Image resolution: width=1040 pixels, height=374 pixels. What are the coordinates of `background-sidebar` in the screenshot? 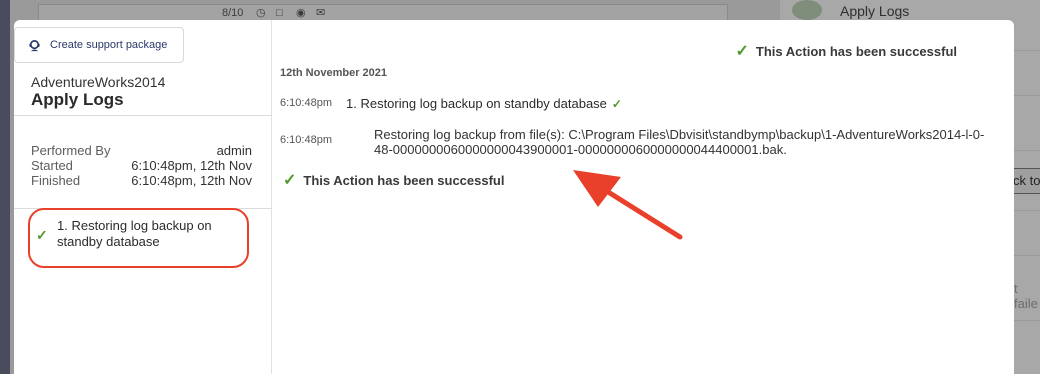 It's located at (5, 187).